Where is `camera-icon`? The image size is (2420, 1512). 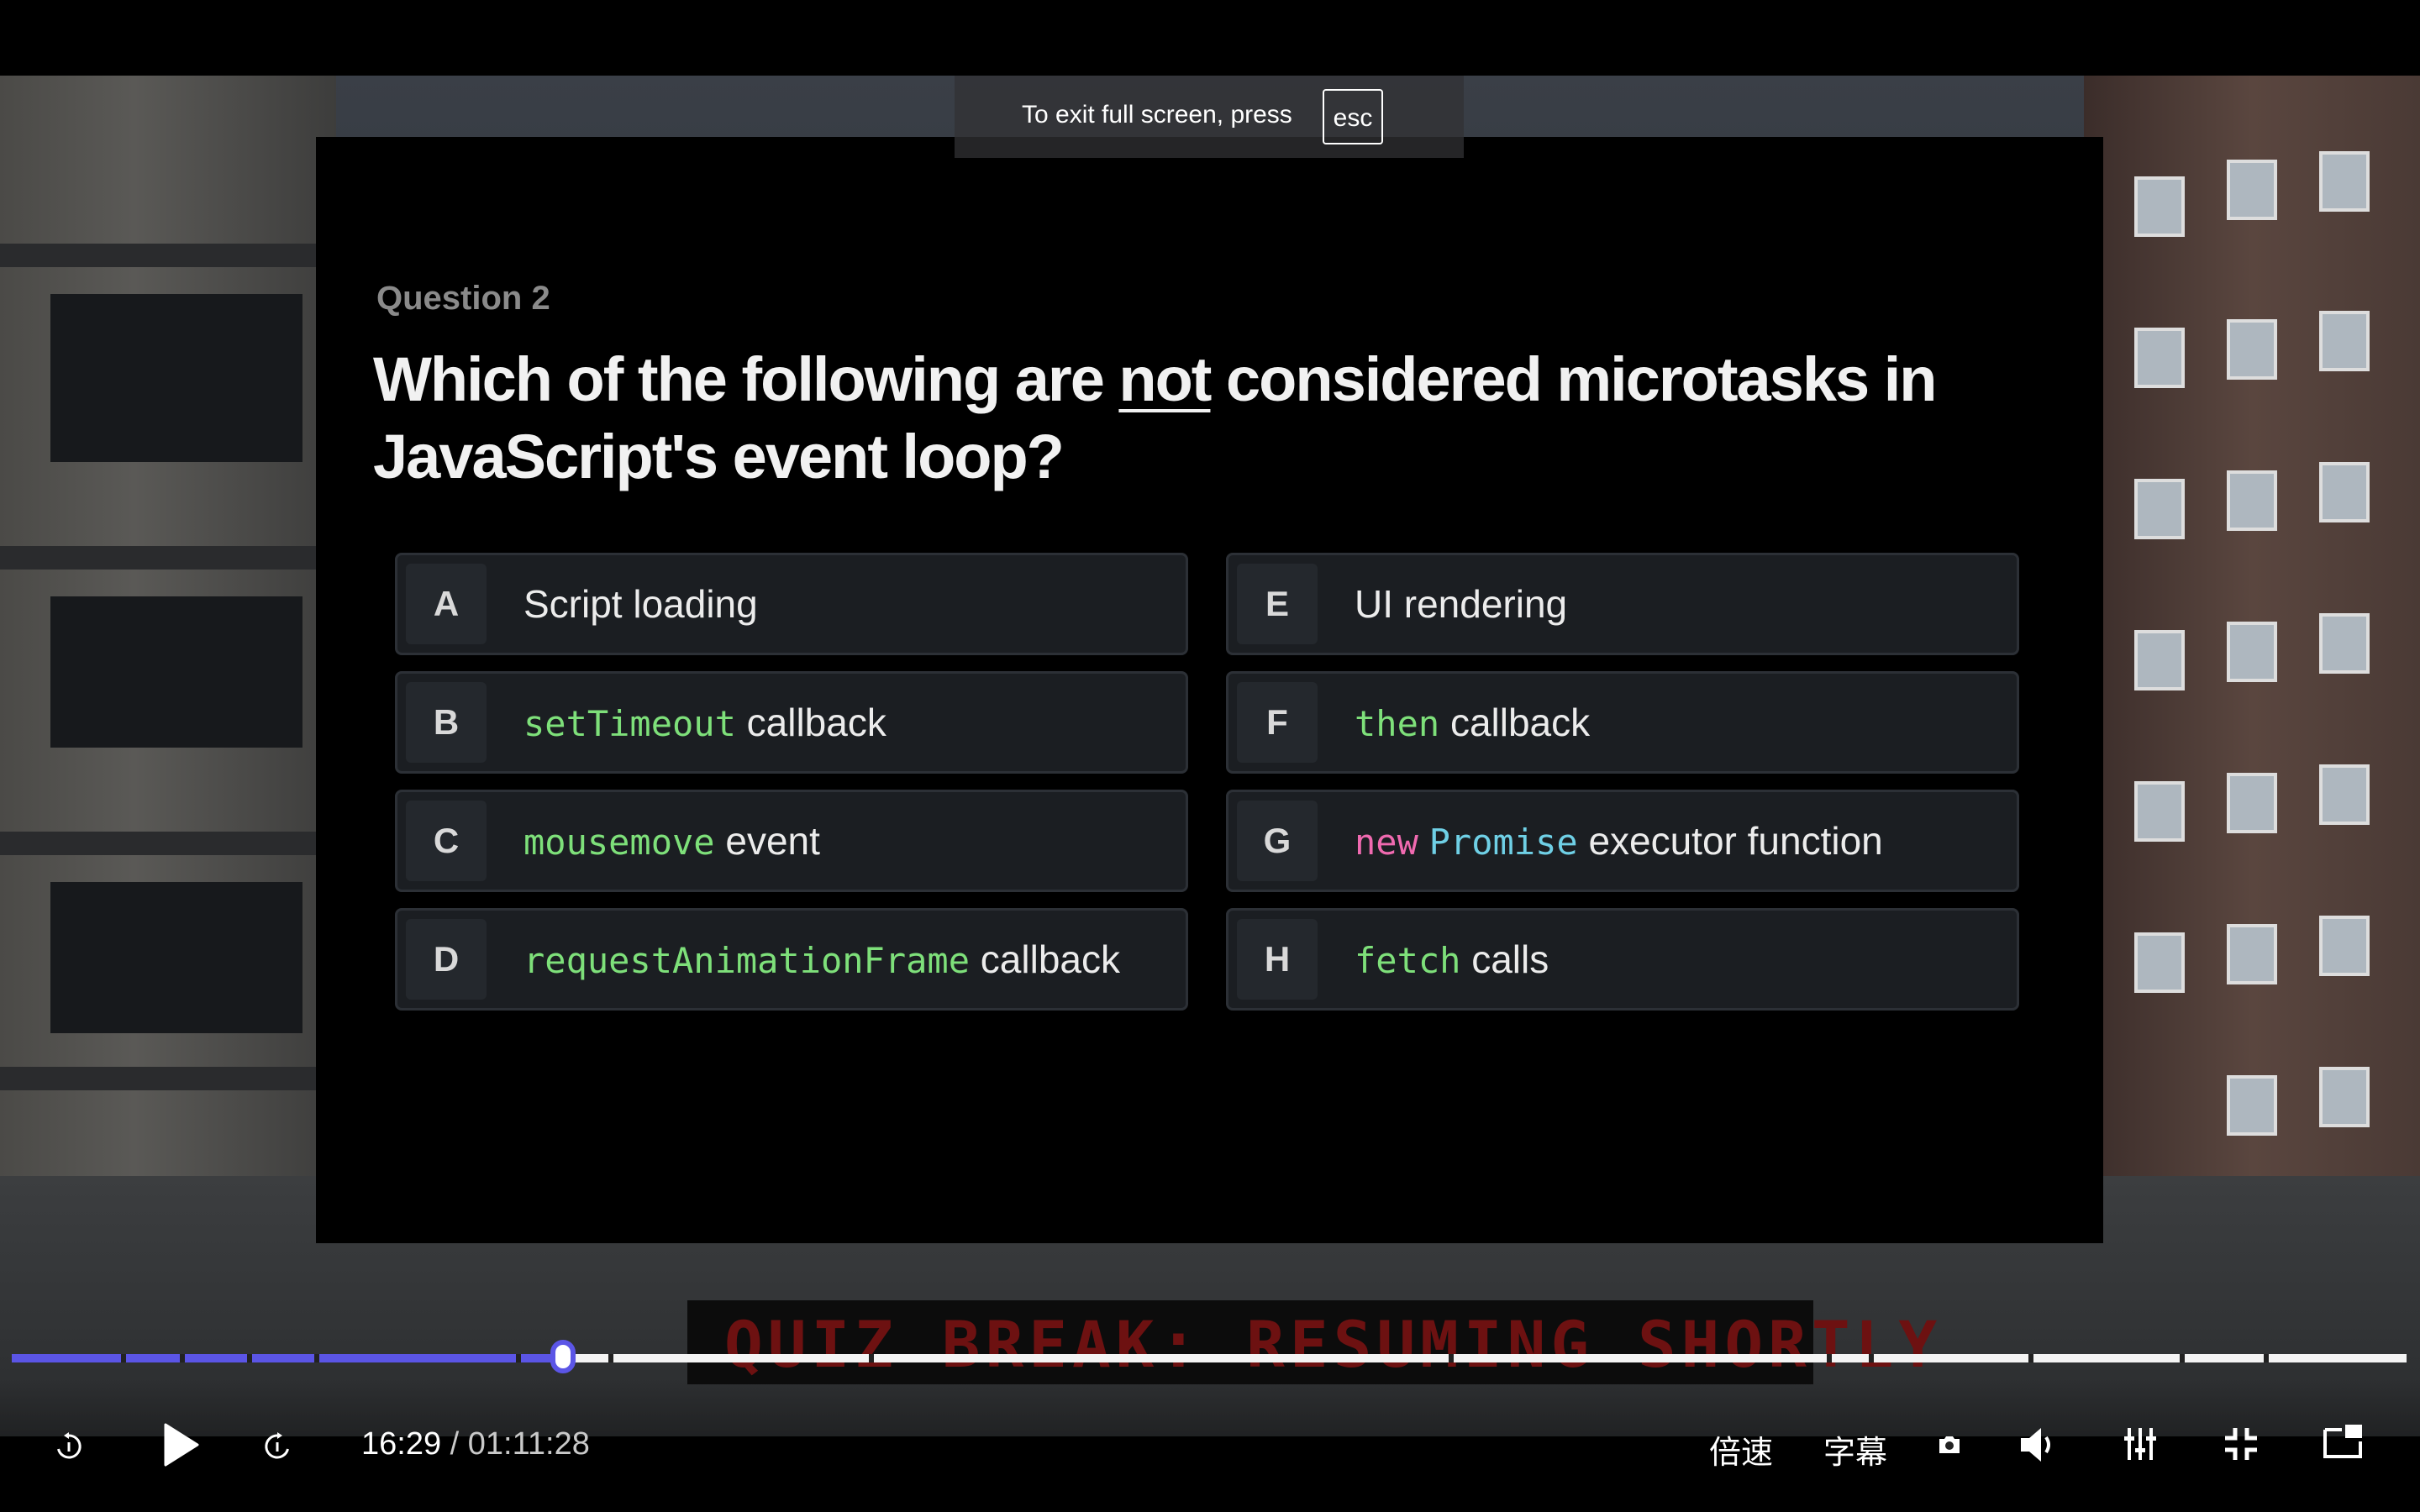 camera-icon is located at coordinates (1949, 1444).